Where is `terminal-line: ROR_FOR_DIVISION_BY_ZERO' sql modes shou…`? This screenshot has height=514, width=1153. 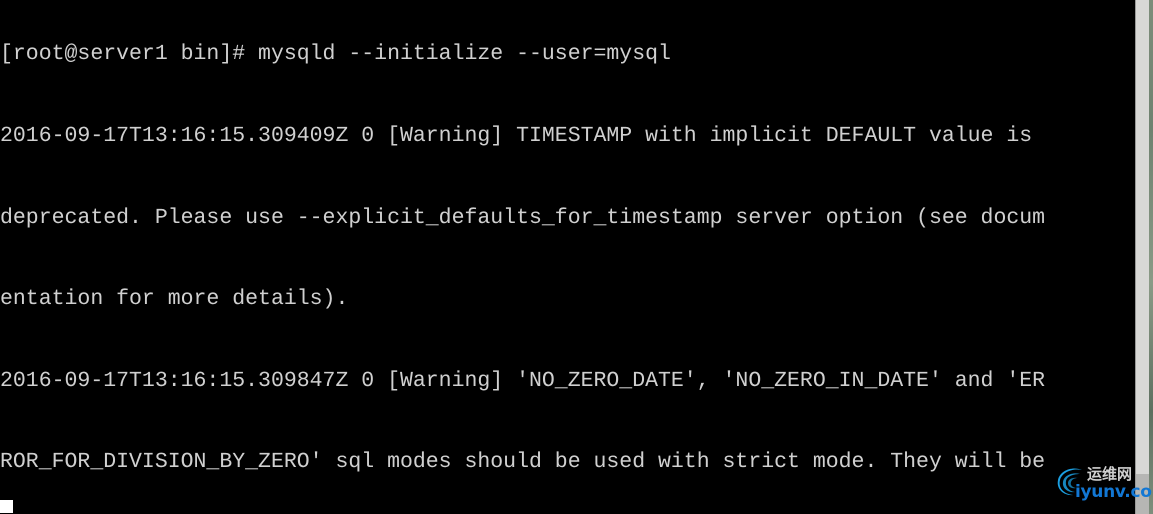
terminal-line: ROR_FOR_DIVISION_BY_ZERO' sql modes shou… is located at coordinates (523, 462).